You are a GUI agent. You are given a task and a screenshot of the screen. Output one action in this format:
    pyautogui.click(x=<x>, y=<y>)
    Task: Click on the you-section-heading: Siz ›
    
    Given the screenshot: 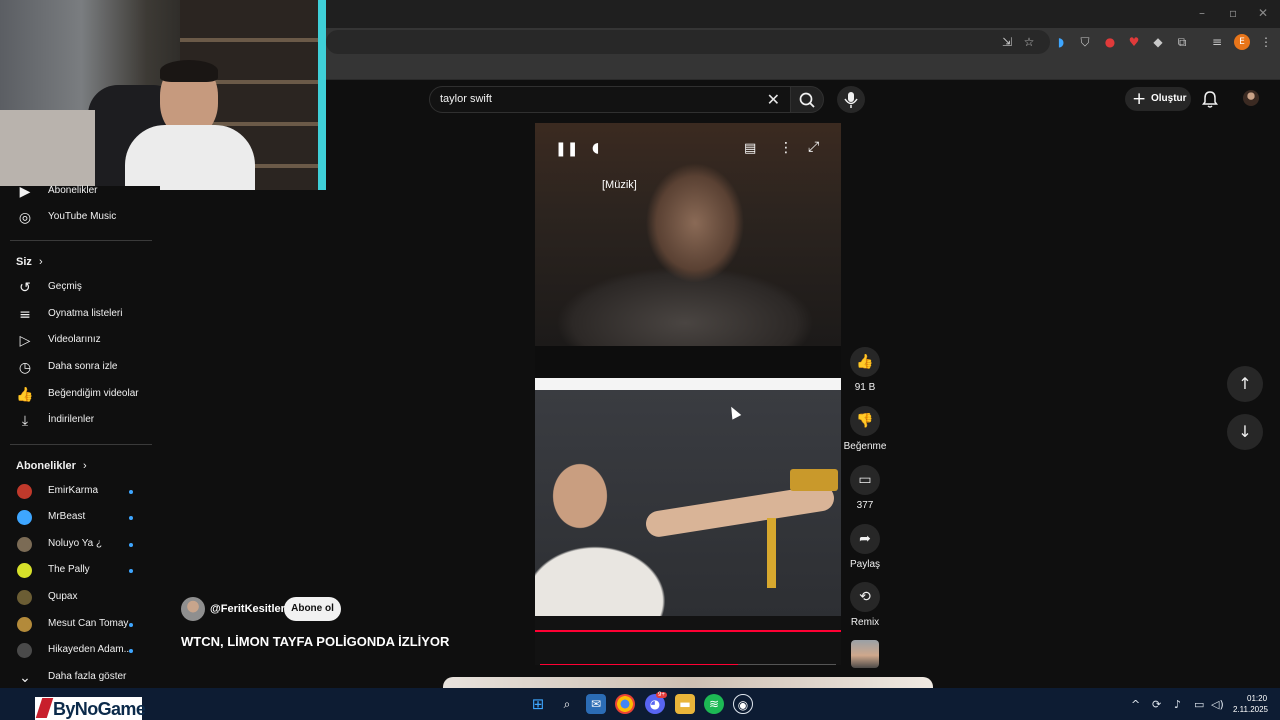 What is the action you would take?
    pyautogui.click(x=29, y=262)
    